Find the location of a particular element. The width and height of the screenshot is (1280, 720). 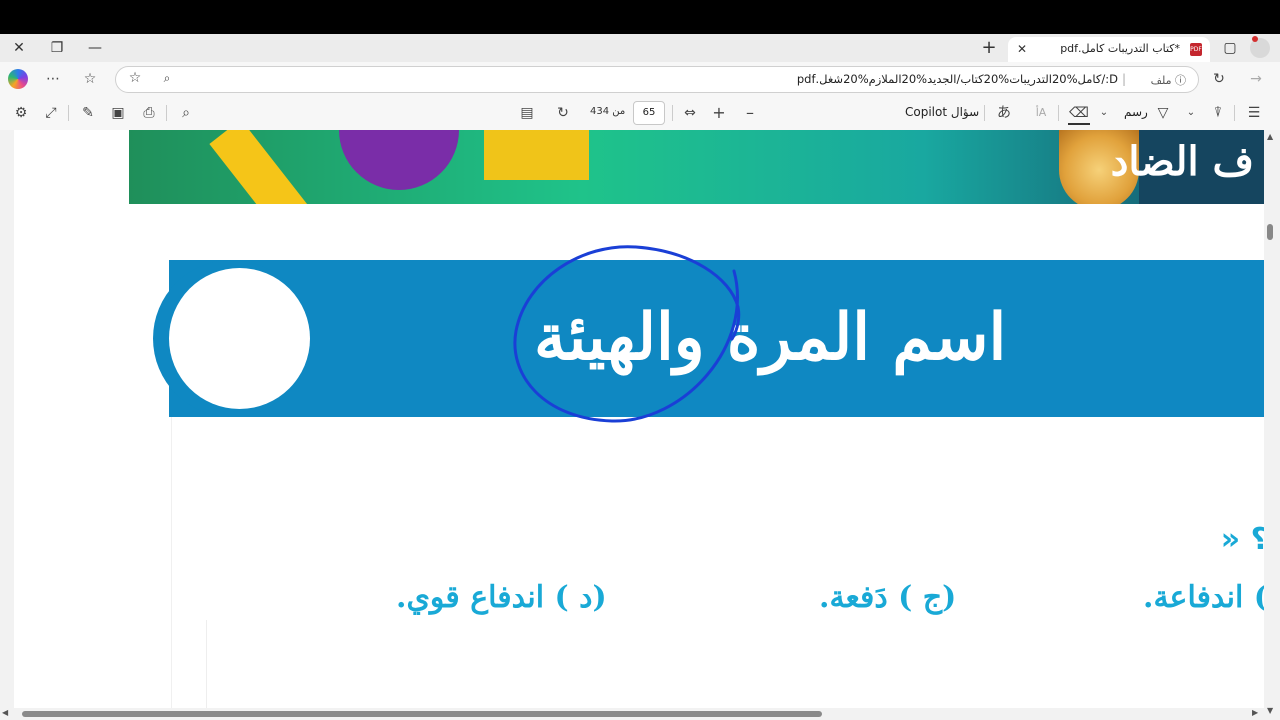

minimize-window-icon: — is located at coordinates (95, 48).